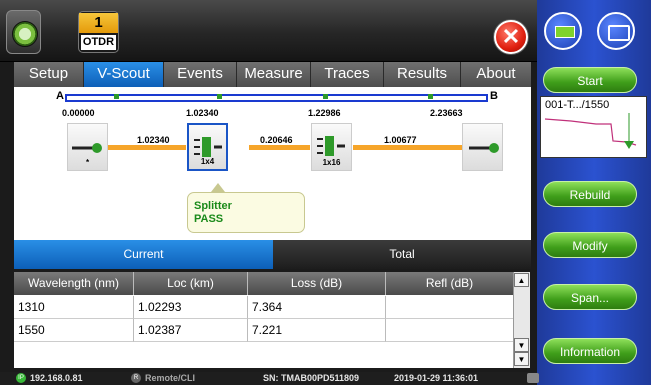 This screenshot has height=385, width=651. What do you see at coordinates (60, 96) in the screenshot?
I see `link-end-a: A` at bounding box center [60, 96].